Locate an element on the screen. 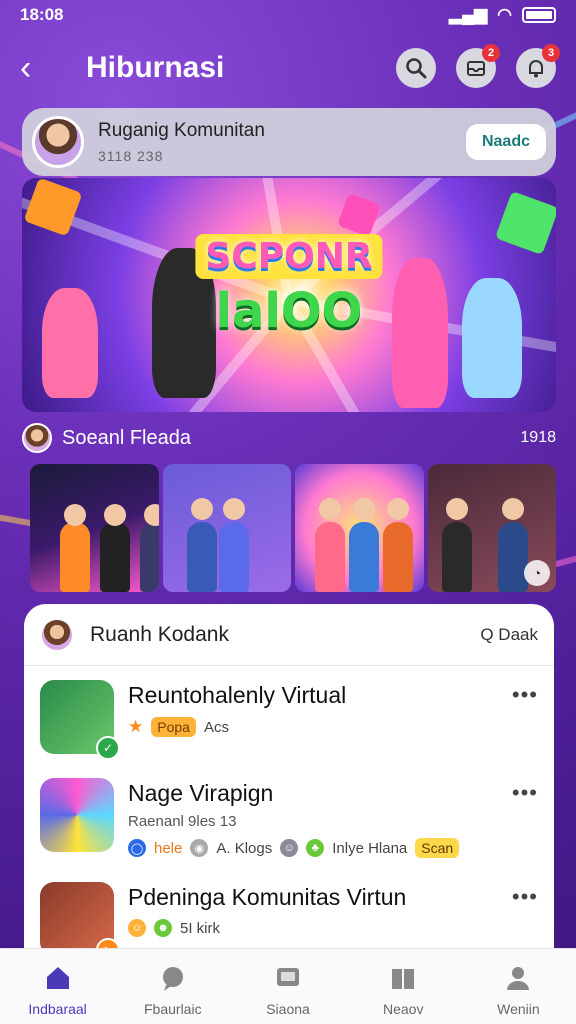 This screenshot has width=576, height=1024. section-header: Soeanl Fleada 1918 is located at coordinates (289, 438).